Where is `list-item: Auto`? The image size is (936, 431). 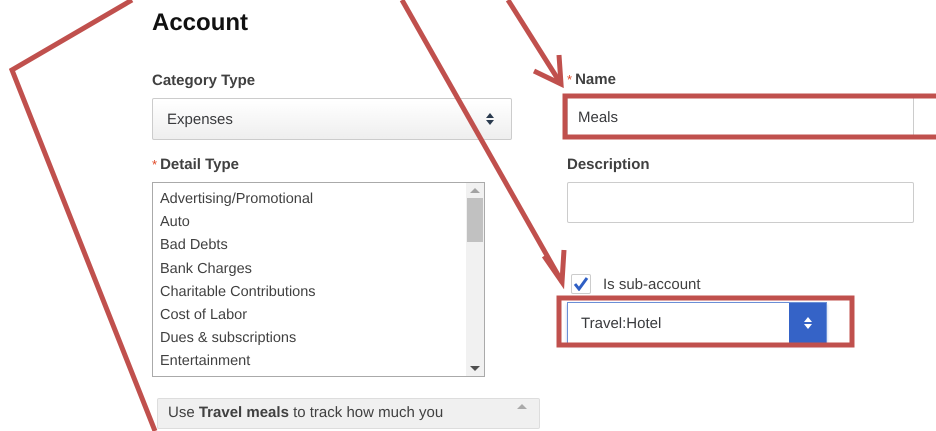 list-item: Auto is located at coordinates (309, 222).